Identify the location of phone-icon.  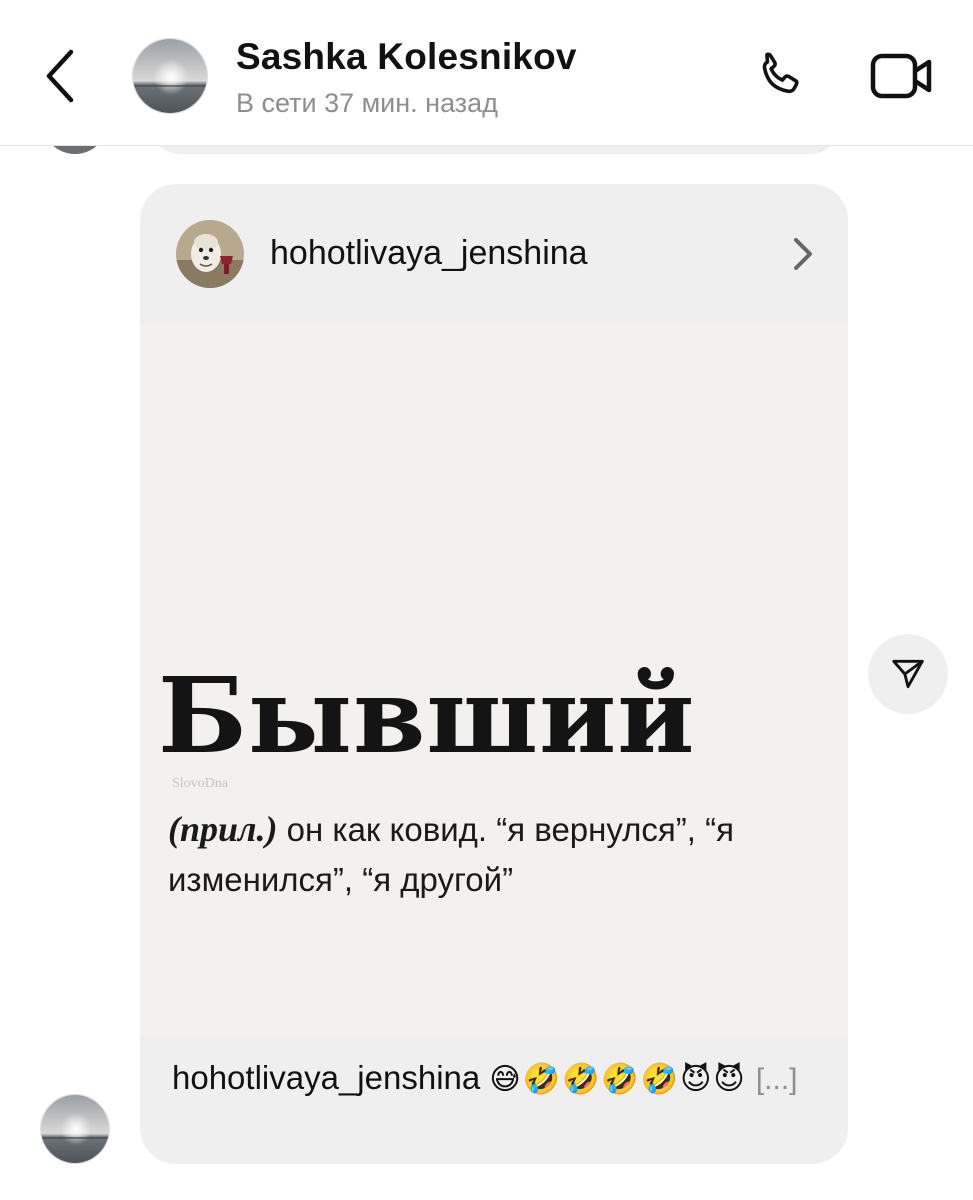
(780, 73).